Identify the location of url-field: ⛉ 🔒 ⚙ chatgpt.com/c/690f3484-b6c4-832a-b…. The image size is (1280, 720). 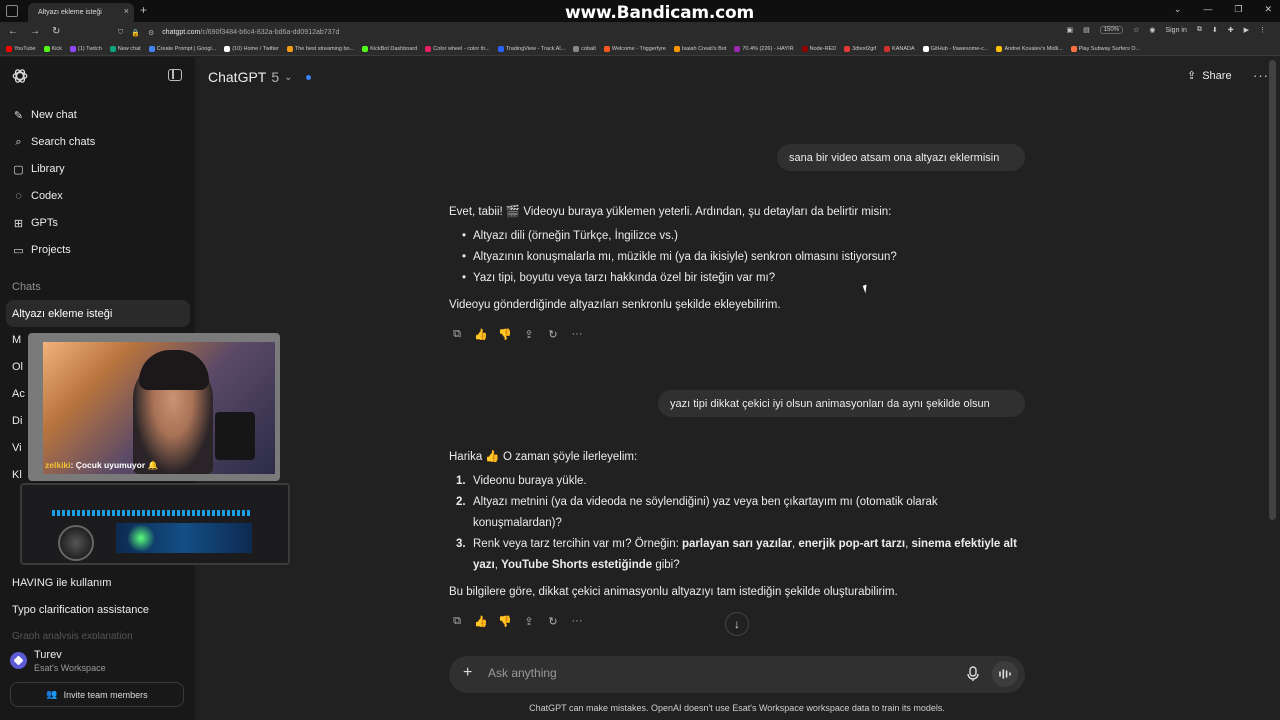
(573, 32).